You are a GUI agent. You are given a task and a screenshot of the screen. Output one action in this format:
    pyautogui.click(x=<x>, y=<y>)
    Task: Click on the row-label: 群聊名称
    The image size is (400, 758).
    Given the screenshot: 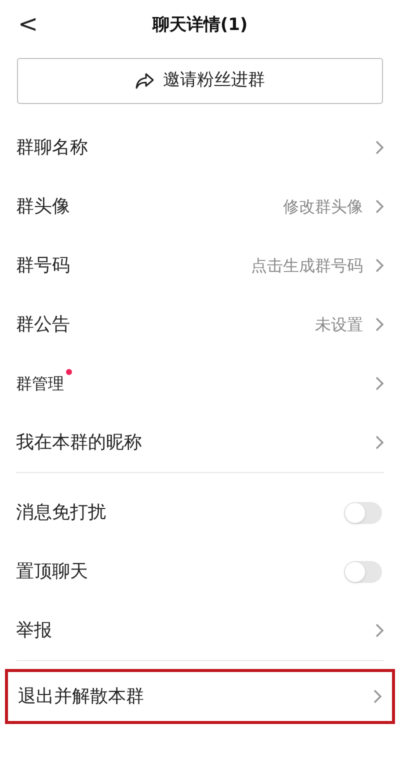 What is the action you would take?
    pyautogui.click(x=52, y=148)
    